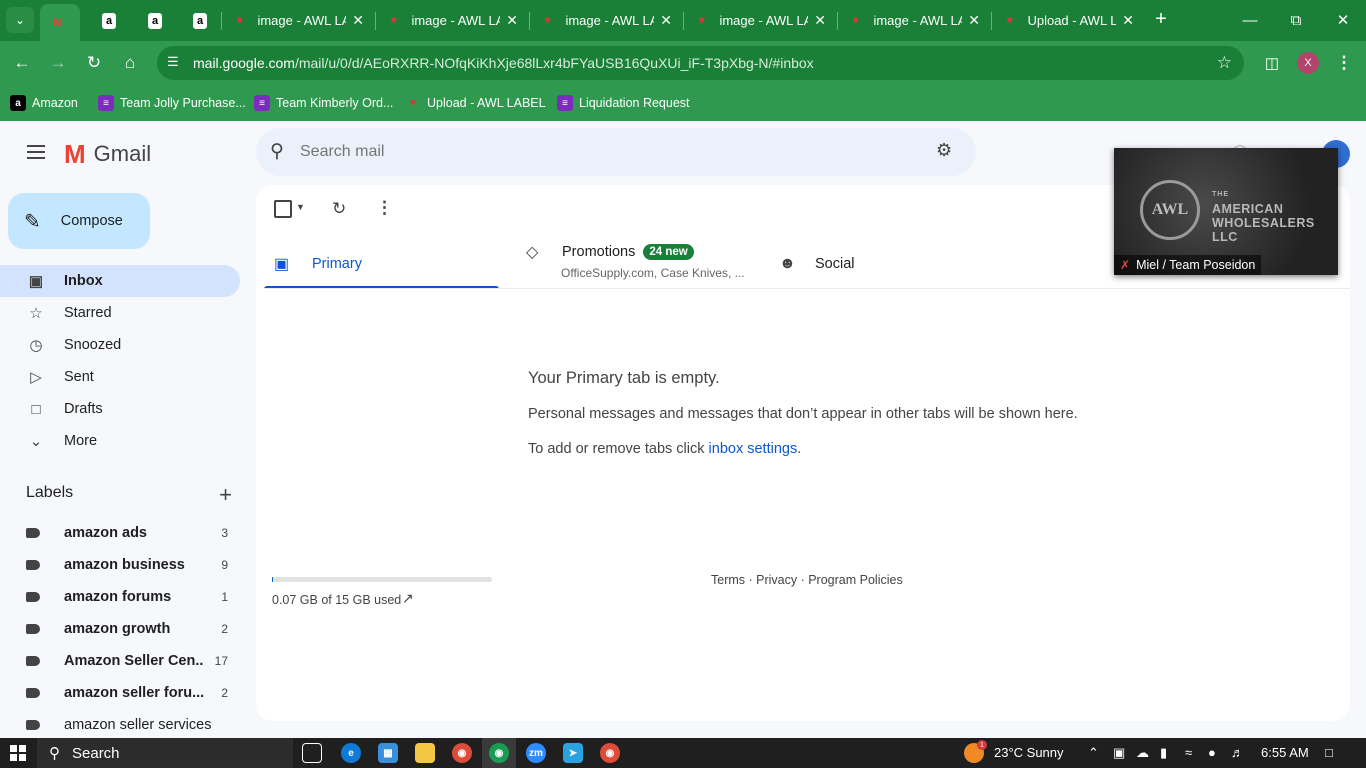  Describe the element at coordinates (94, 63) in the screenshot. I see `reload-button: ↻` at that location.